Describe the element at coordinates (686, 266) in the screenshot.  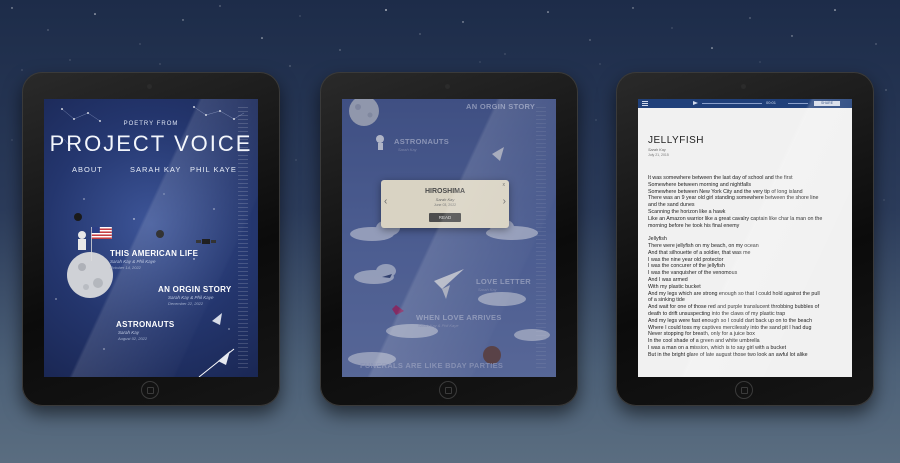
I see `poem-line: I was the concurer of the jellyfish` at that location.